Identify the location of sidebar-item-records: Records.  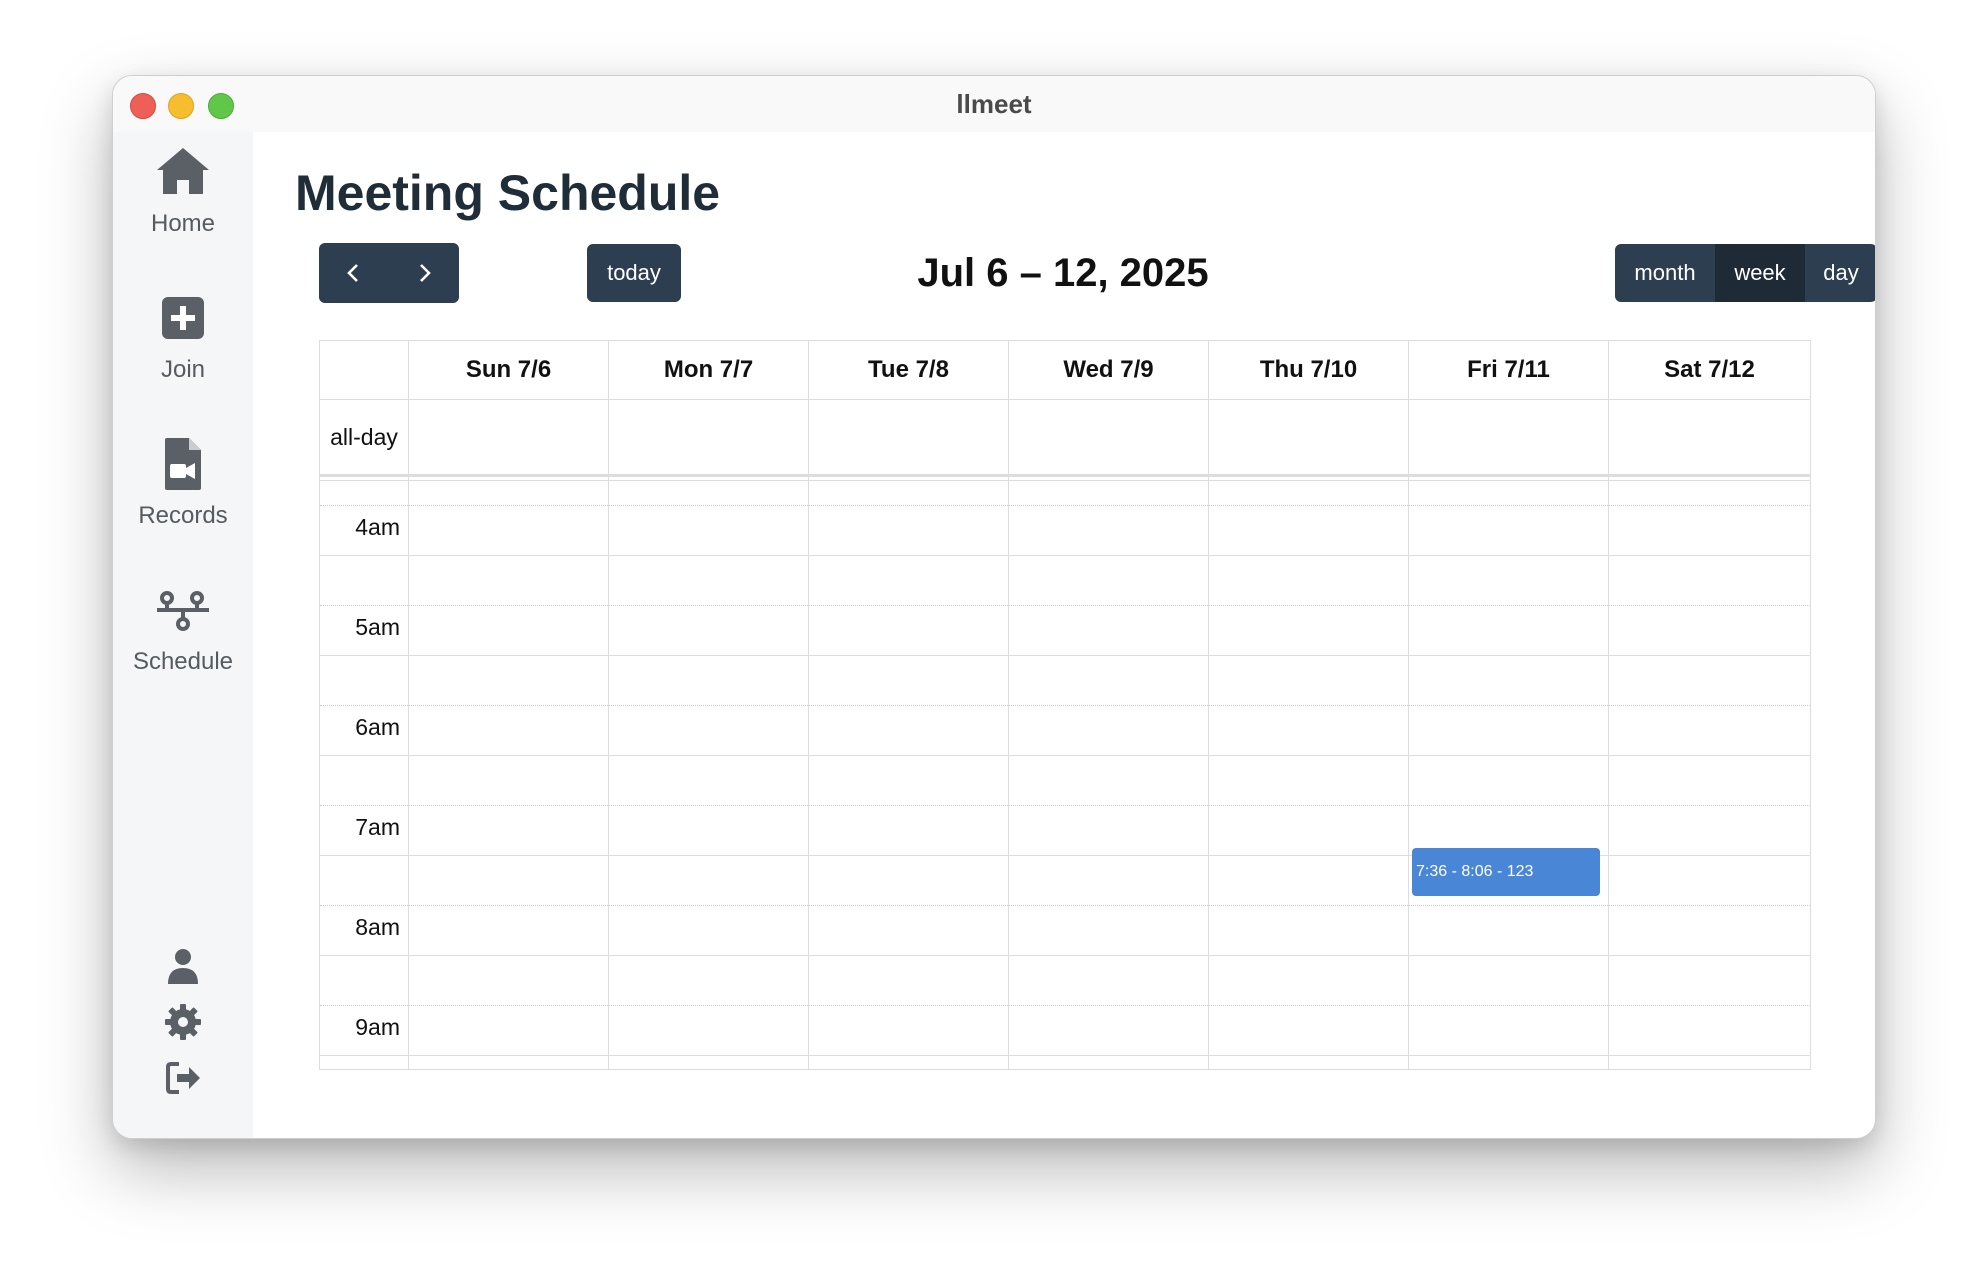
(183, 482).